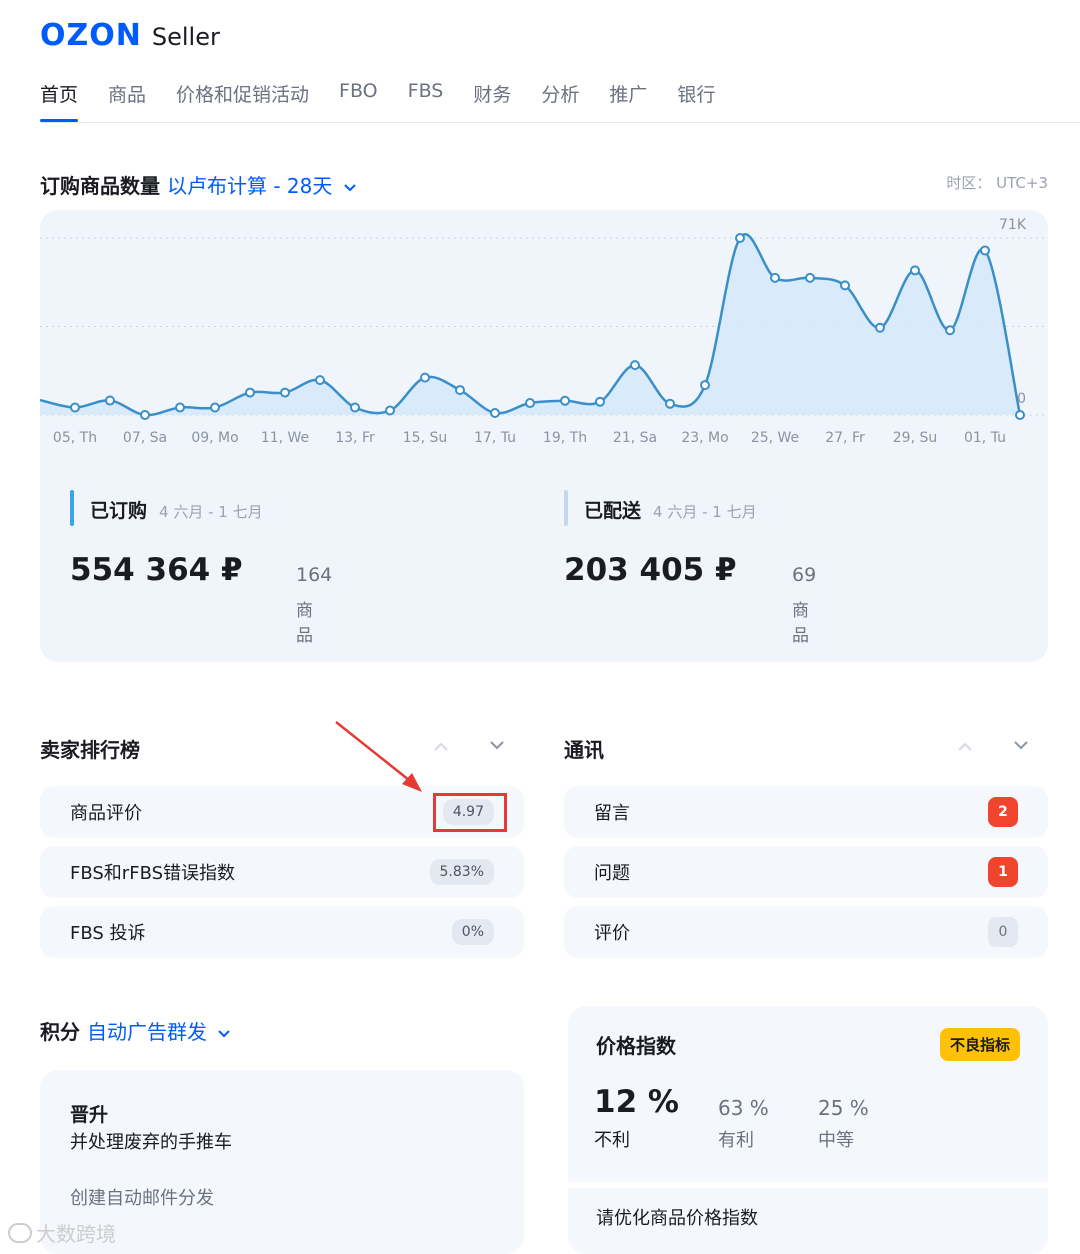 The width and height of the screenshot is (1080, 1254). I want to click on watermark-logo-icon, so click(20, 1232).